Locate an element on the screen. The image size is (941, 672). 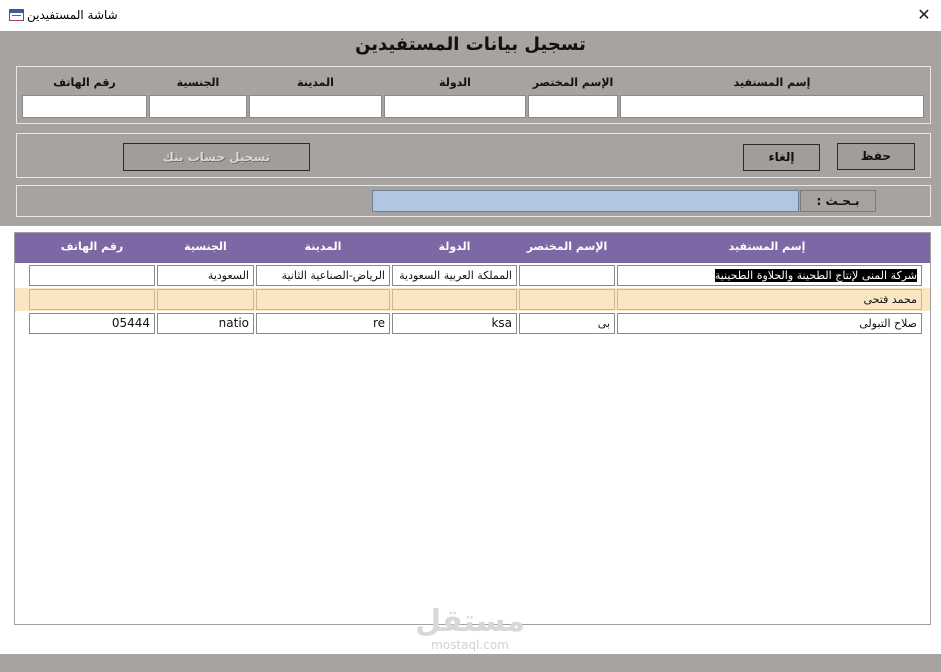
watermark-logo: مستقل is located at coordinates (470, 621).